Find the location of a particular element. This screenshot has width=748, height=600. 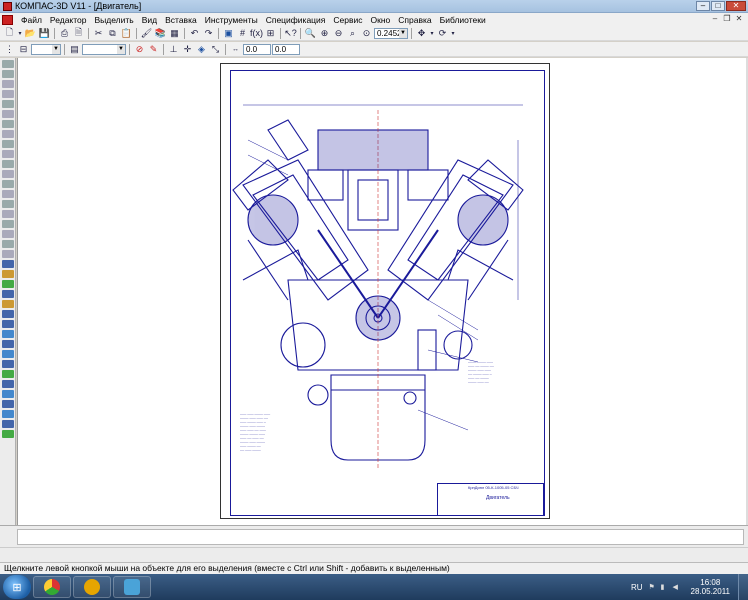

edit-icon is located at coordinates (7, 94).